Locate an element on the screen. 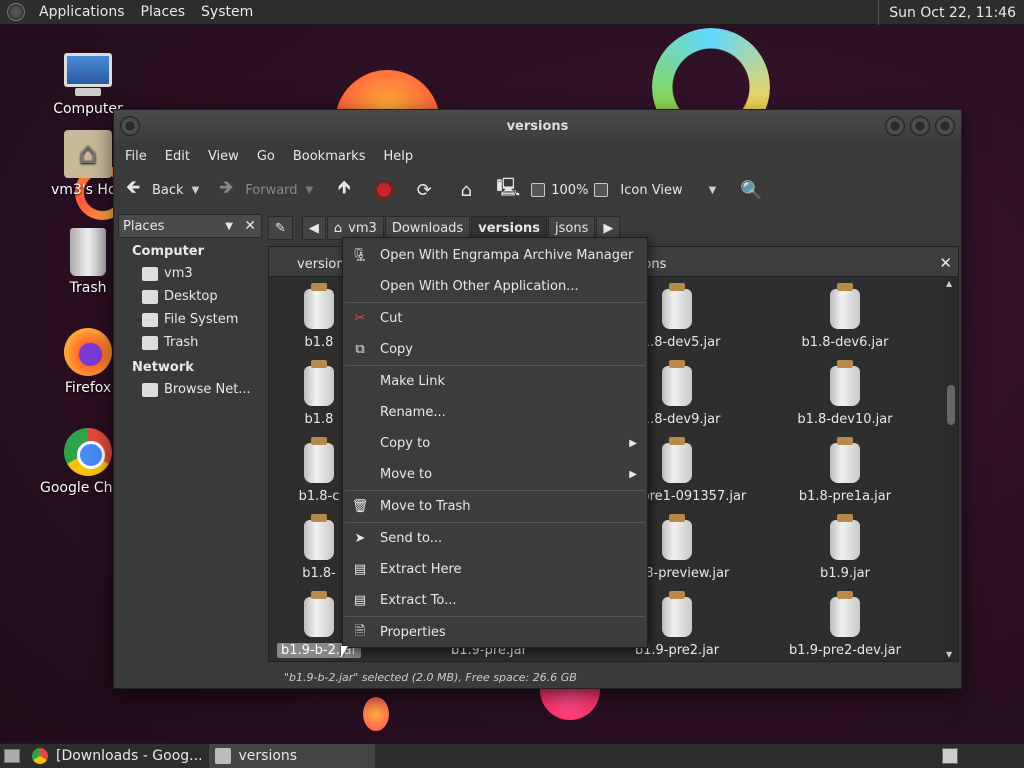 Image resolution: width=1024 pixels, height=768 pixels. file-name: b1.9.jar is located at coordinates (845, 573).